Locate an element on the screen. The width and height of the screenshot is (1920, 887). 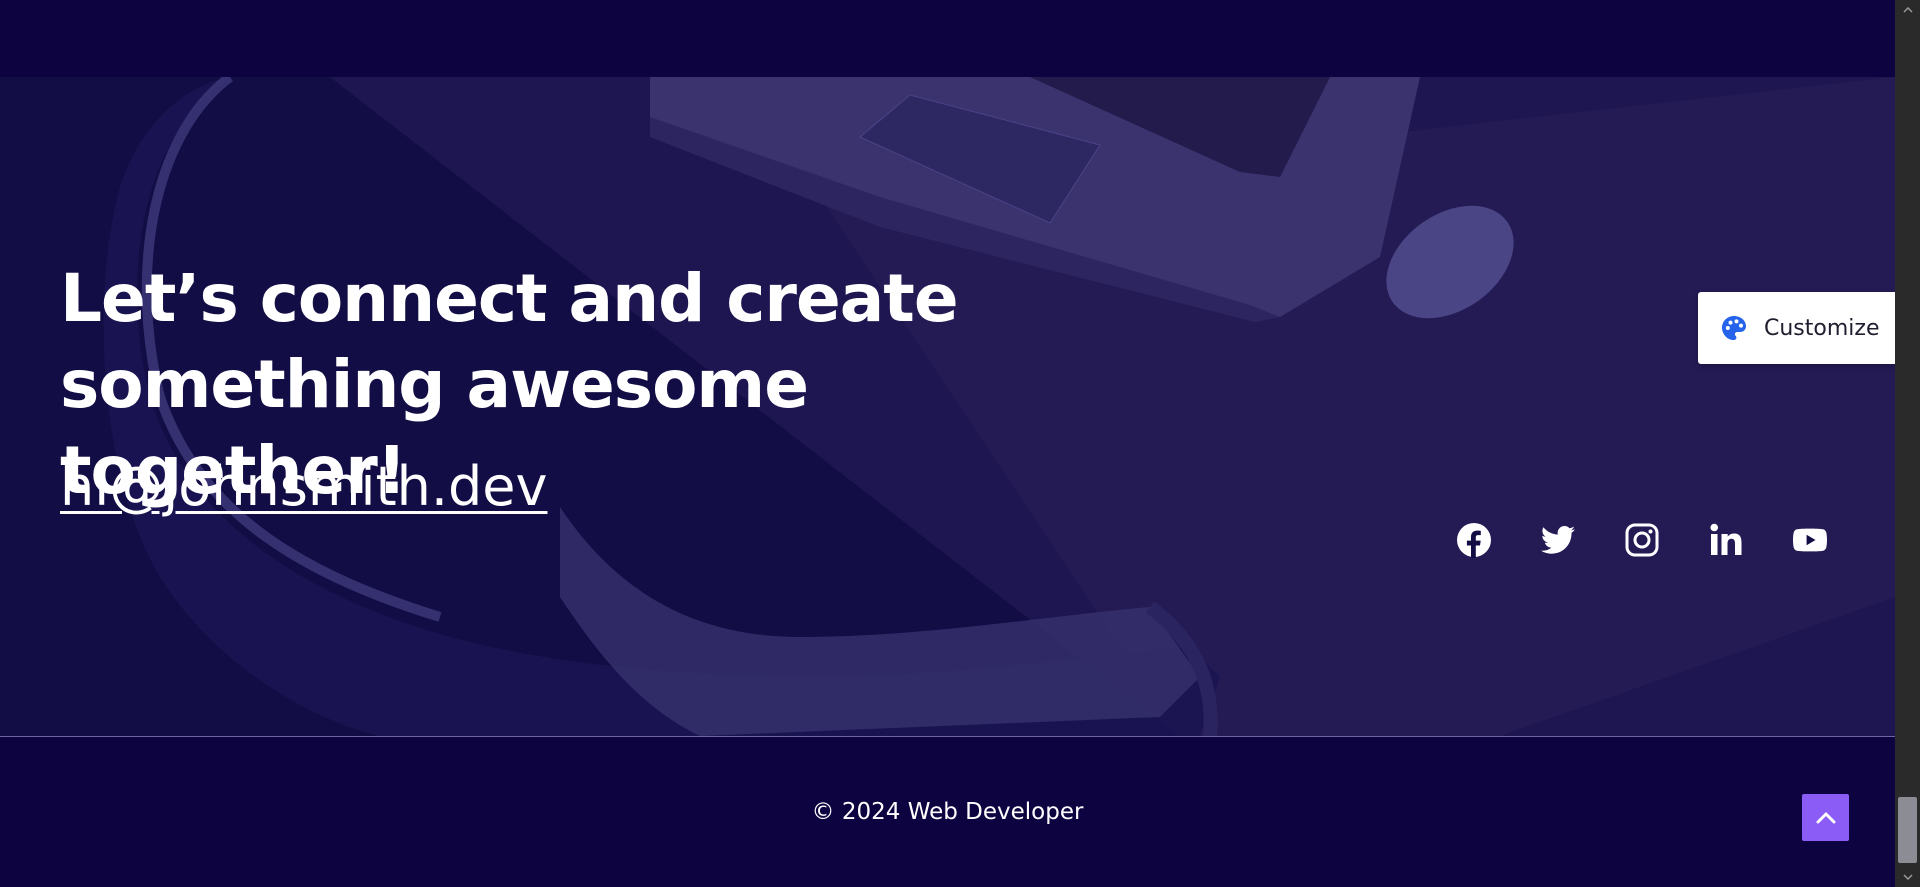
facebook-link is located at coordinates (1474, 540).